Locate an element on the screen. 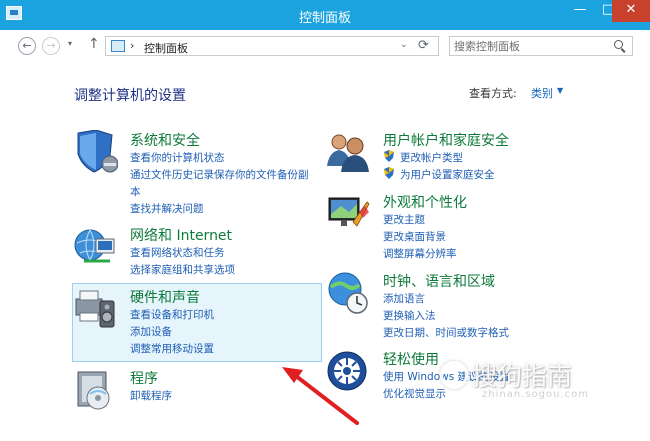  clock-globe-icon is located at coordinates (348, 293).